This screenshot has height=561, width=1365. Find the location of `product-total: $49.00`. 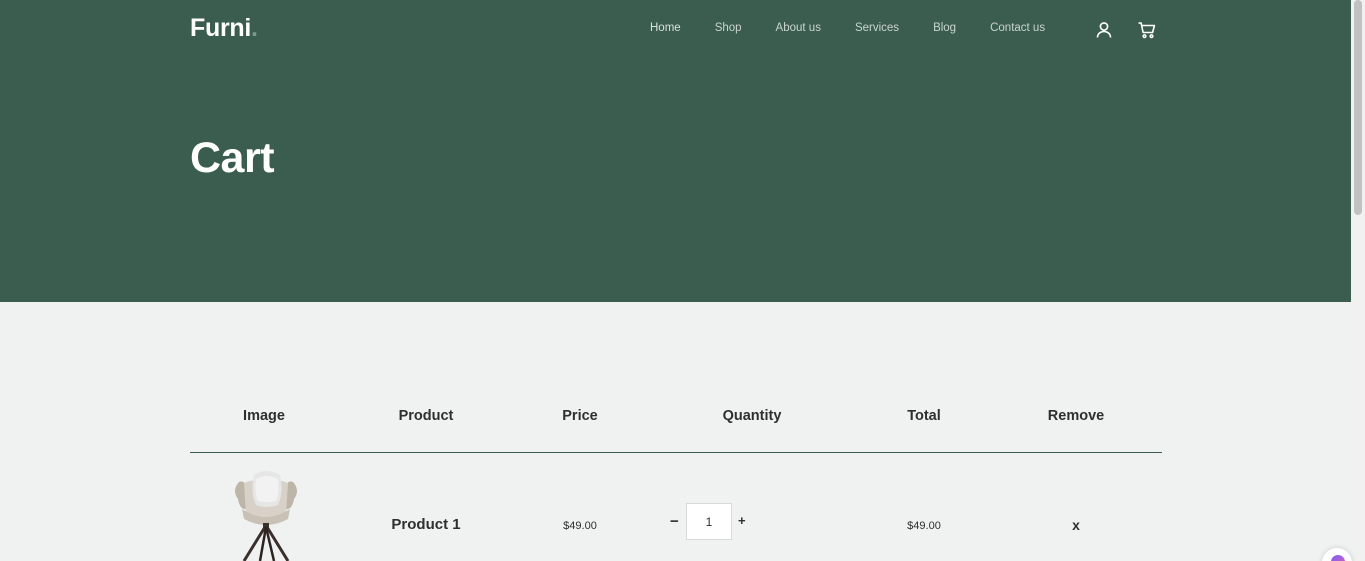

product-total: $49.00 is located at coordinates (924, 526).